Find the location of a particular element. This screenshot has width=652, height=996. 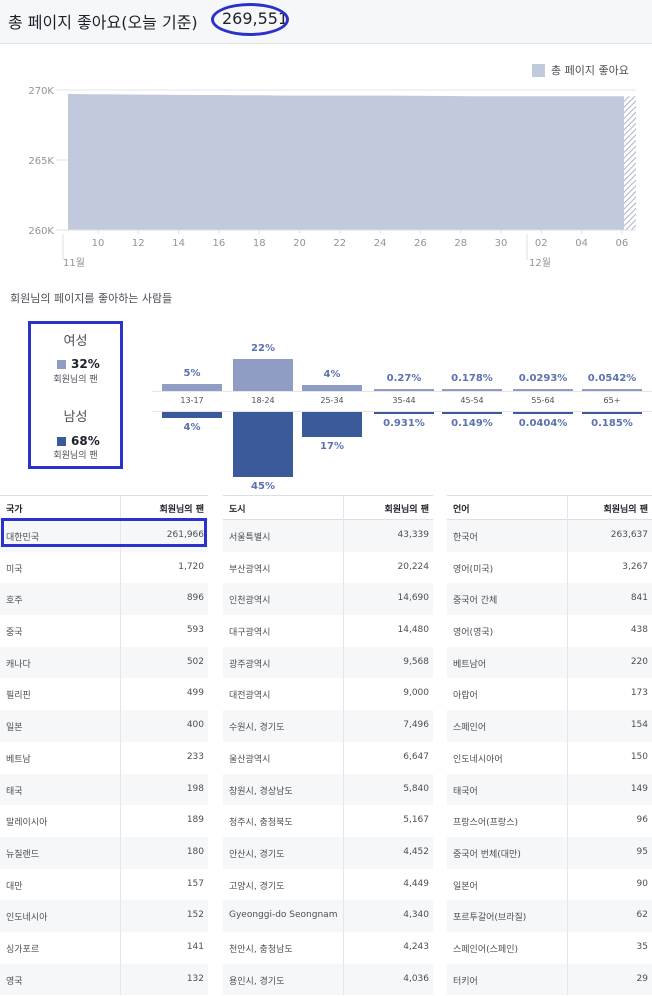

city-fans-cell: 14,480 is located at coordinates (413, 630).